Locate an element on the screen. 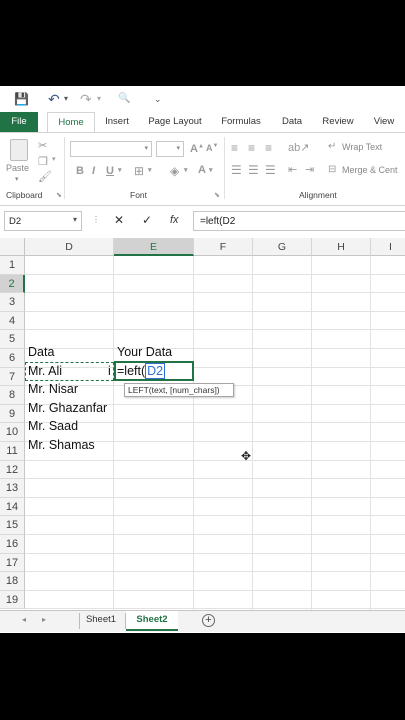 Image resolution: width=405 pixels, height=720 pixels. column-header-e: E is located at coordinates (154, 247).